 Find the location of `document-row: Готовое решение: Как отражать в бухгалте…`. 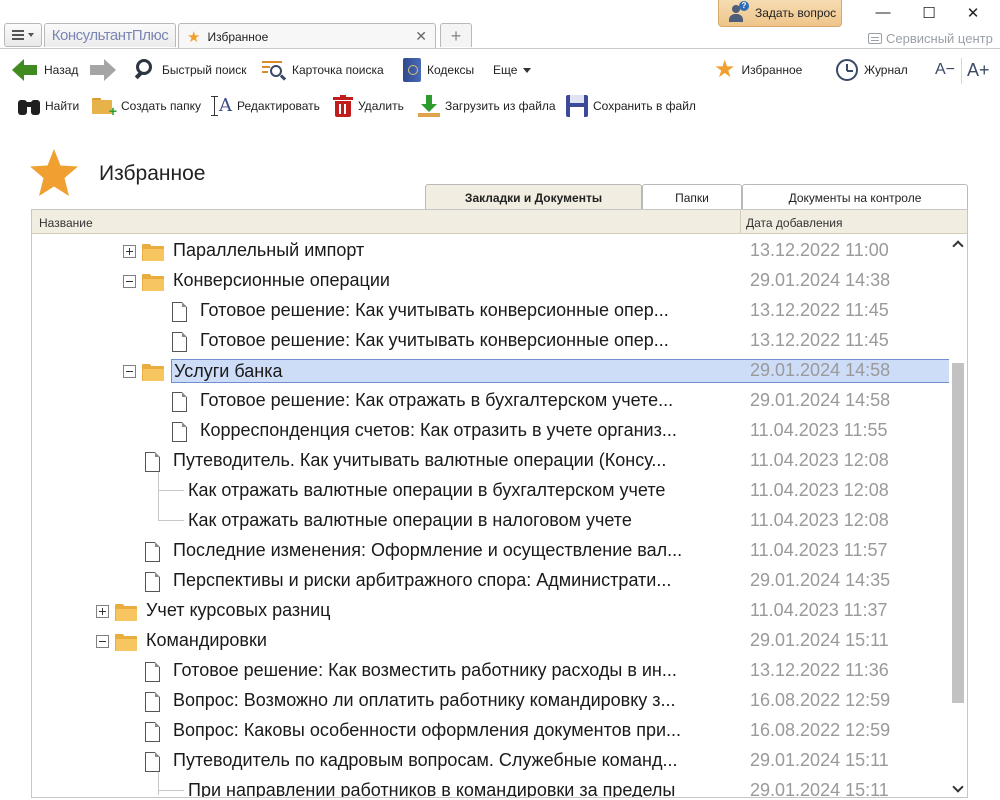

document-row: Готовое решение: Как отражать в бухгалте… is located at coordinates (490, 400).